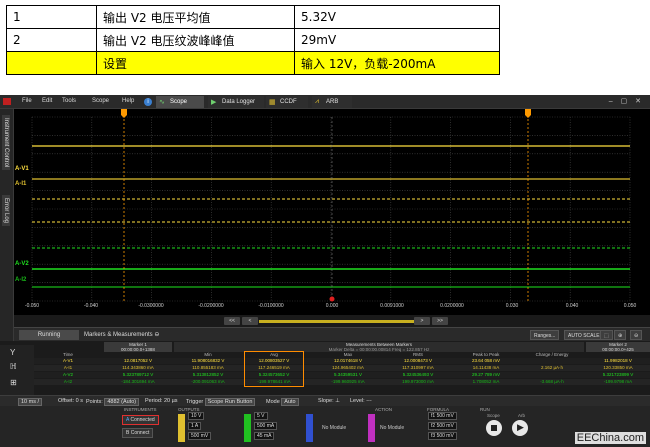 The image size is (650, 447). What do you see at coordinates (13, 382) in the screenshot?
I see `cursor-tool-icon: ⊞` at bounding box center [13, 382].